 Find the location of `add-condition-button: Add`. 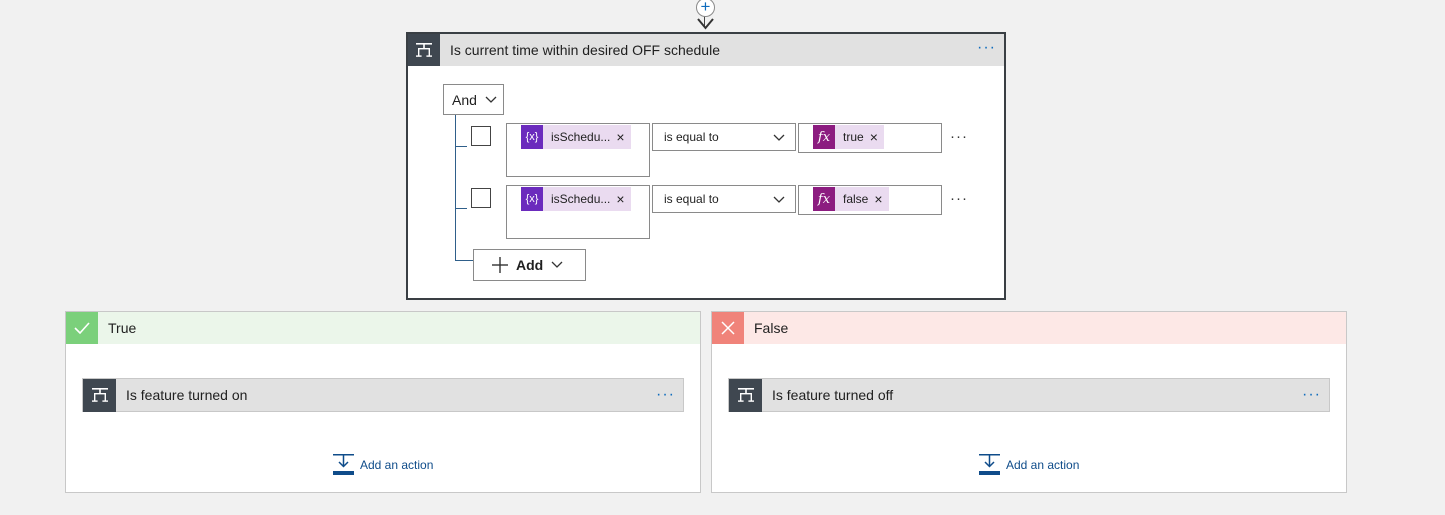

add-condition-button: Add is located at coordinates (529, 265).